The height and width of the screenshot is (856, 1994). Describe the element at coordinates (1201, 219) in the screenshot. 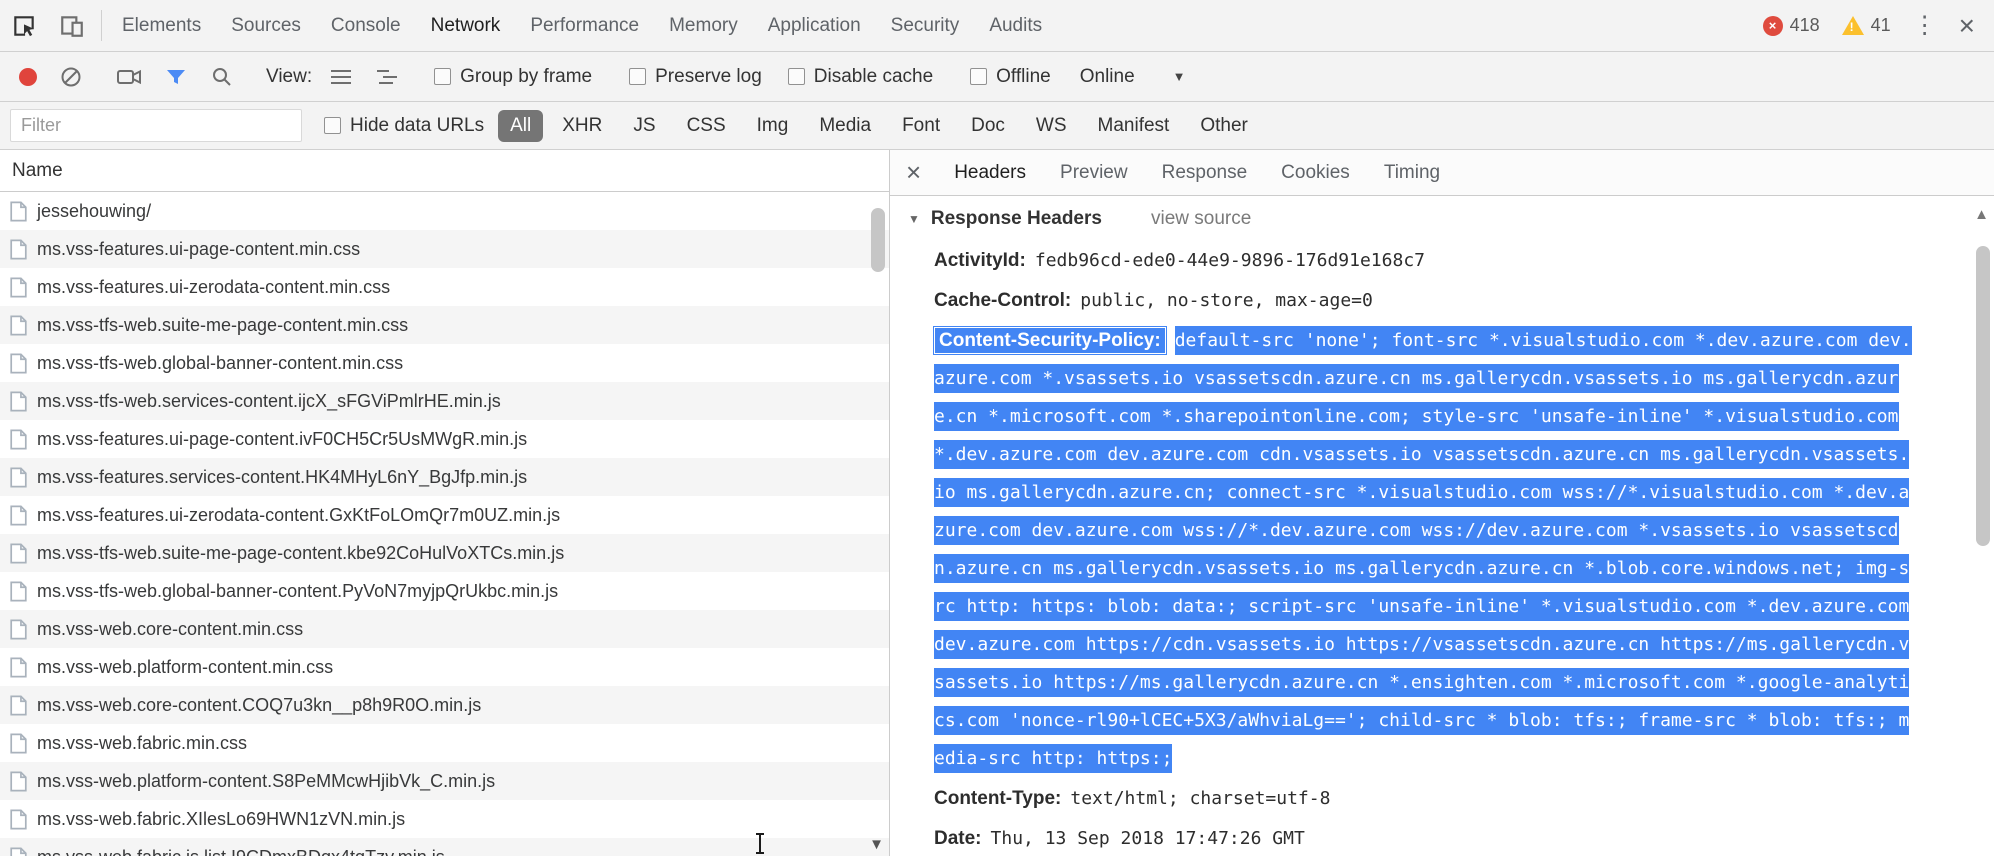

I see `view-source-link: view source` at that location.